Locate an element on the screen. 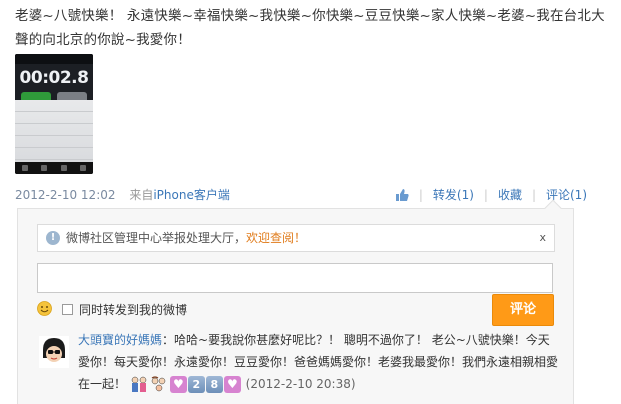 The image size is (621, 404). stopwatch-lap-list is located at coordinates (54, 131).